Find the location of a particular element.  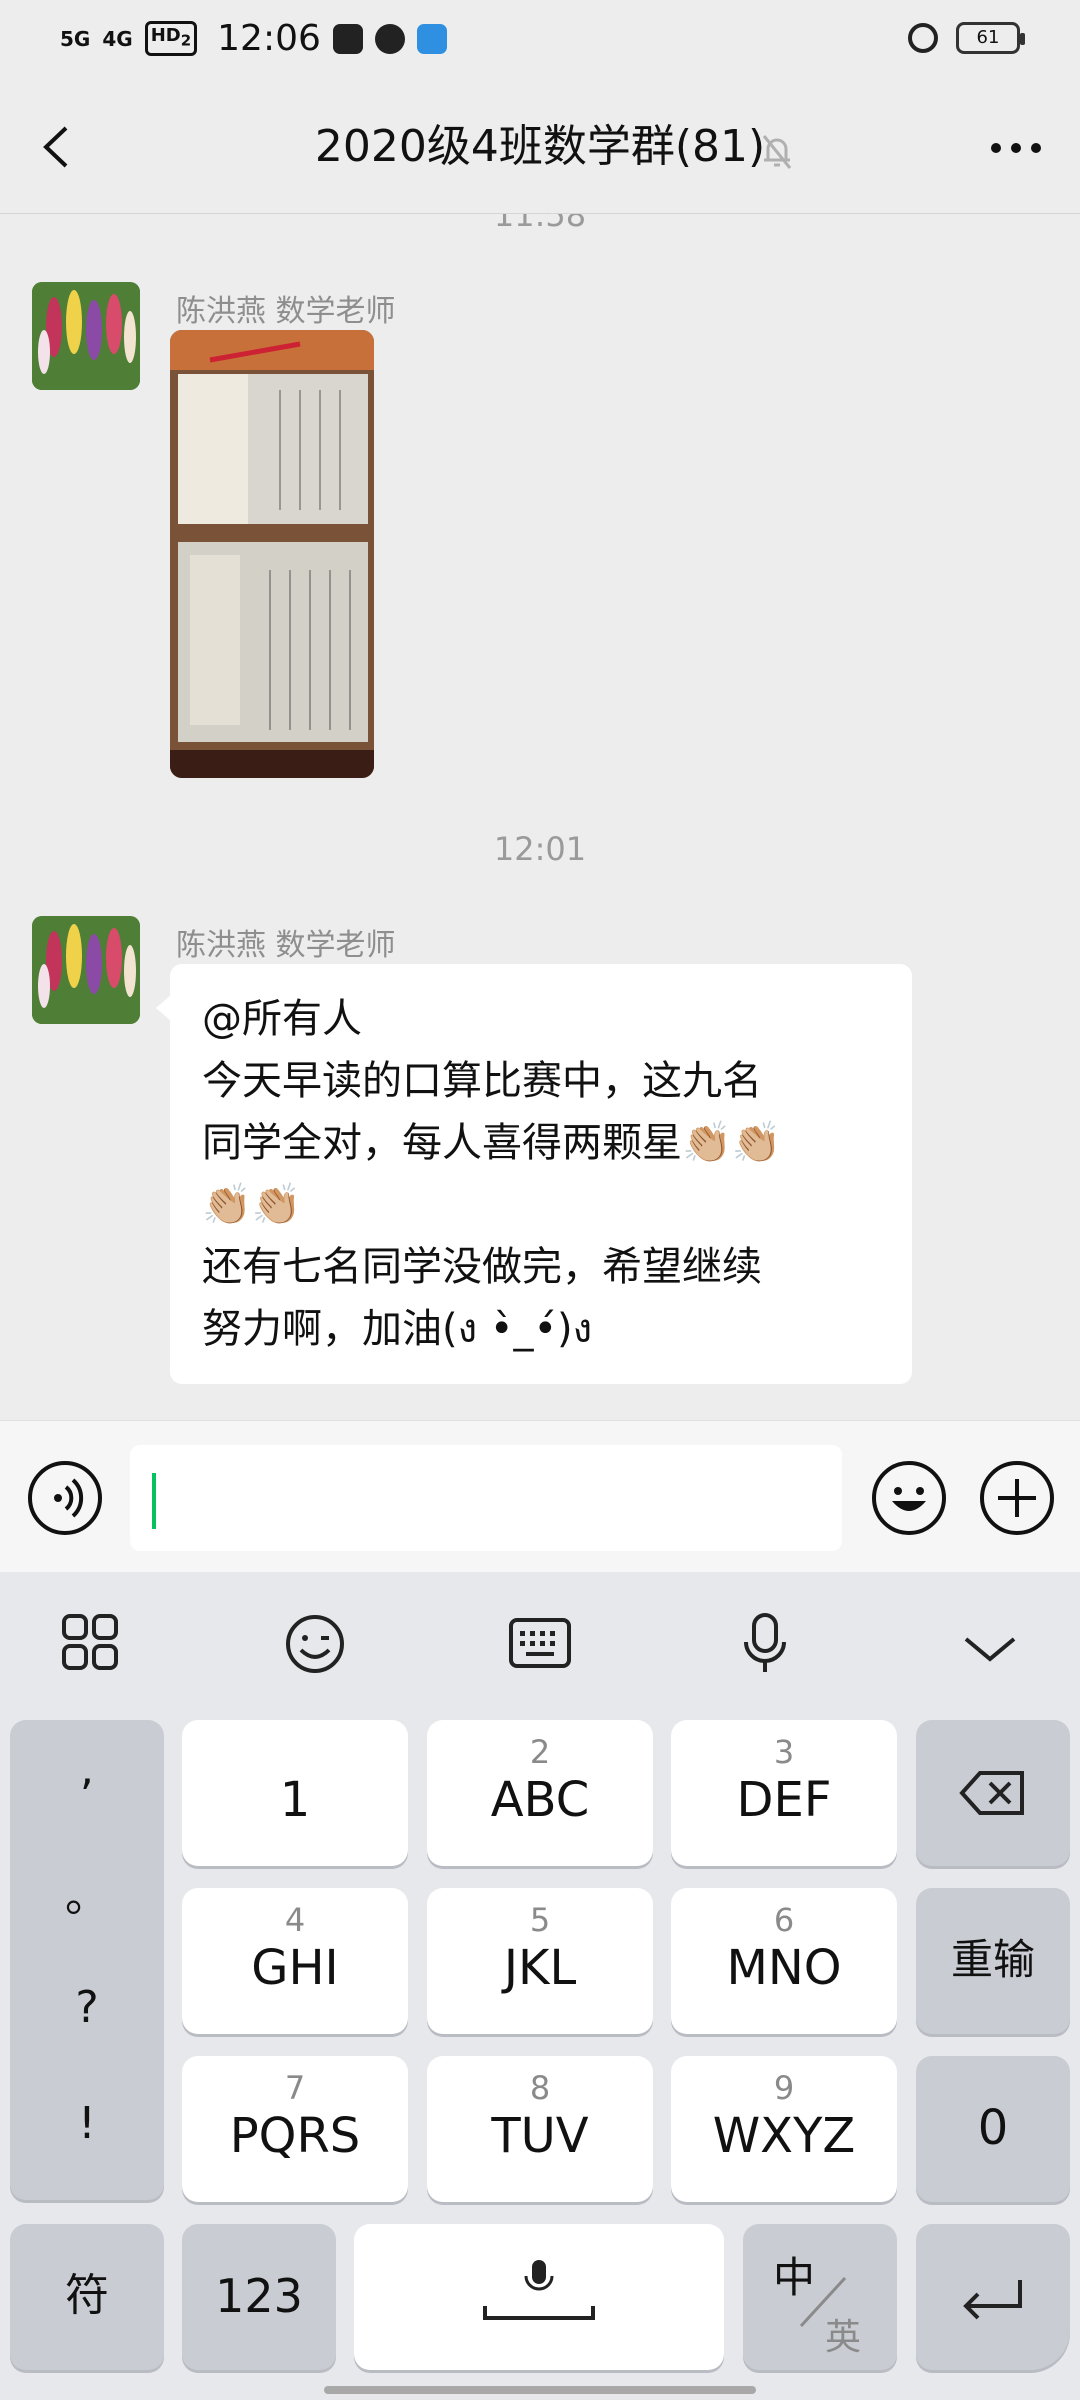

hd-badge: HD2 is located at coordinates (171, 38).